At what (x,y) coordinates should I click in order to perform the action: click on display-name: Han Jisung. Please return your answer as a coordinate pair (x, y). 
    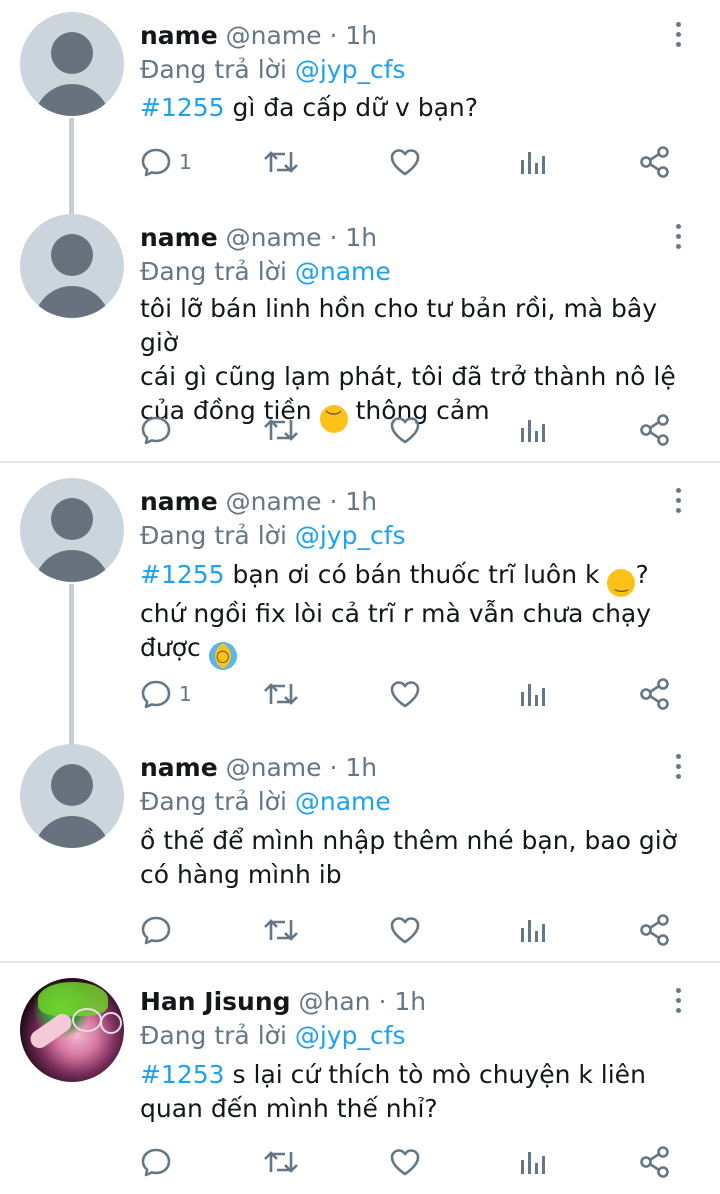
    Looking at the image, I should click on (215, 1001).